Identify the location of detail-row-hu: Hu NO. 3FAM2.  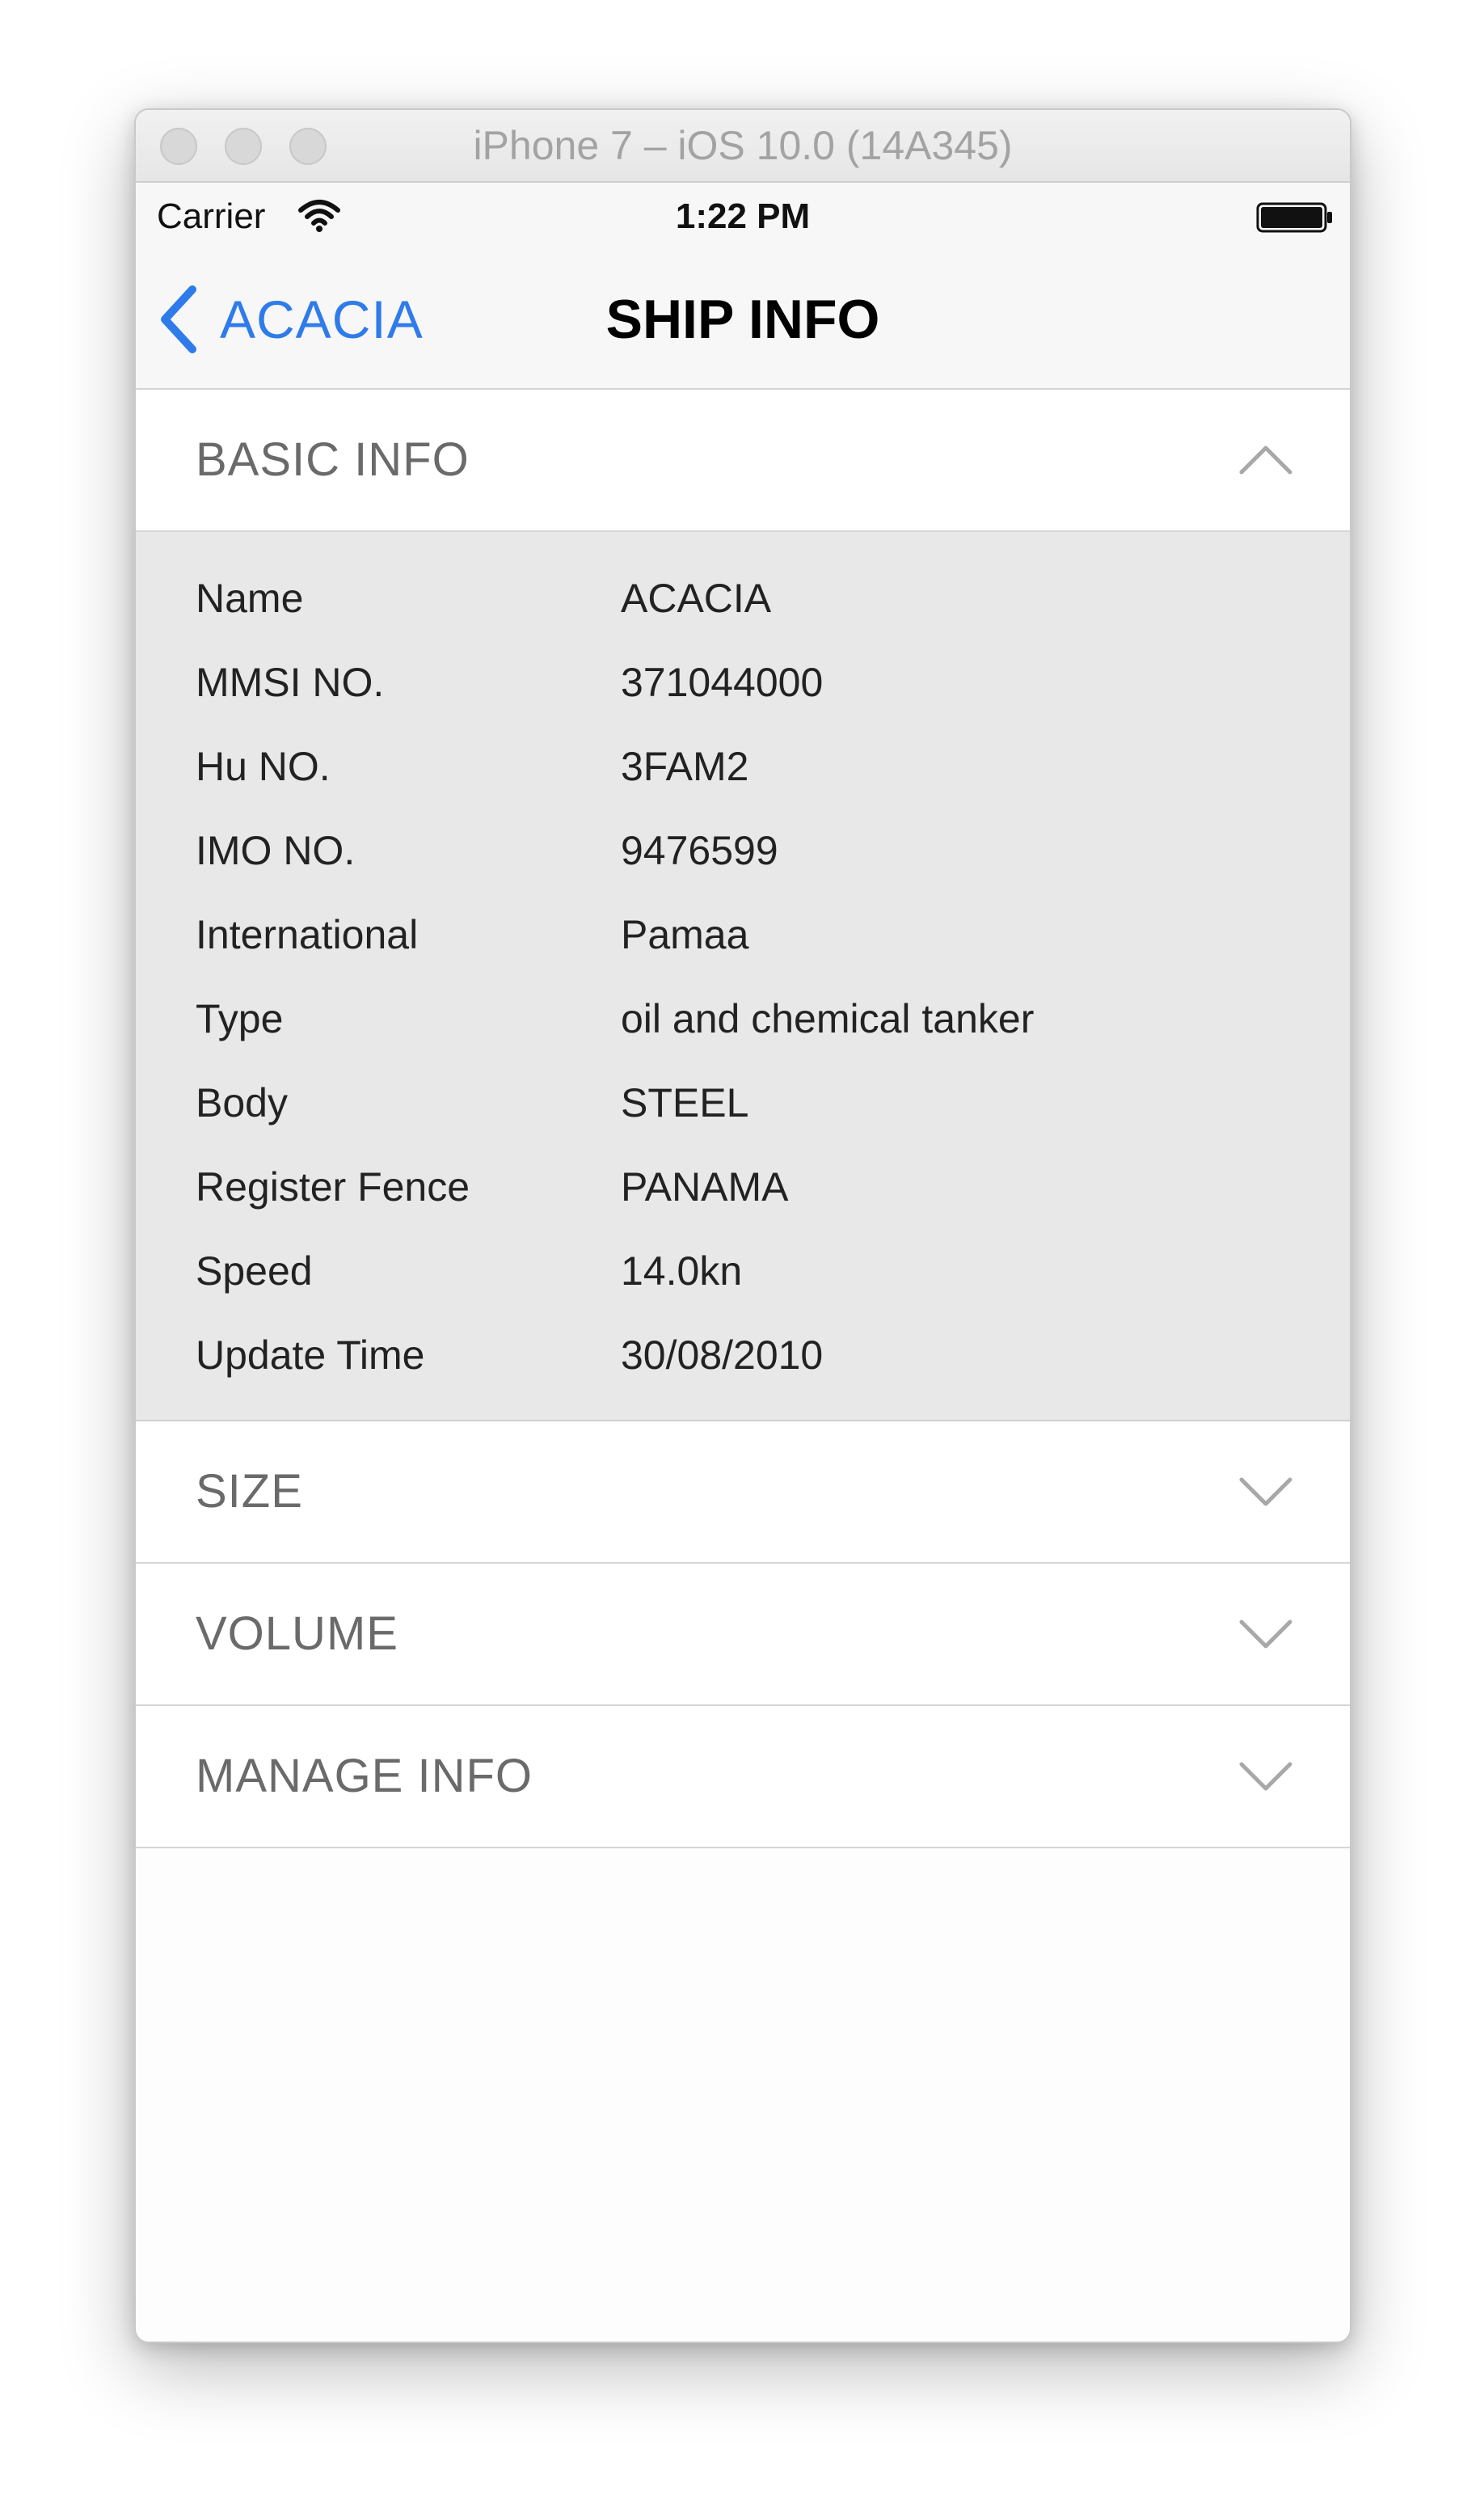
(743, 766).